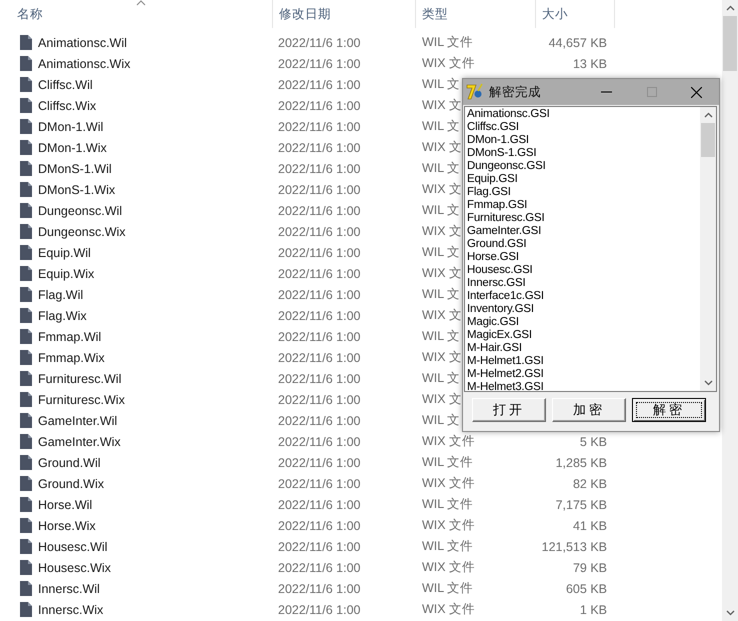 This screenshot has height=621, width=738. What do you see at coordinates (78, 421) in the screenshot?
I see `file-name: GameInter.Wil` at bounding box center [78, 421].